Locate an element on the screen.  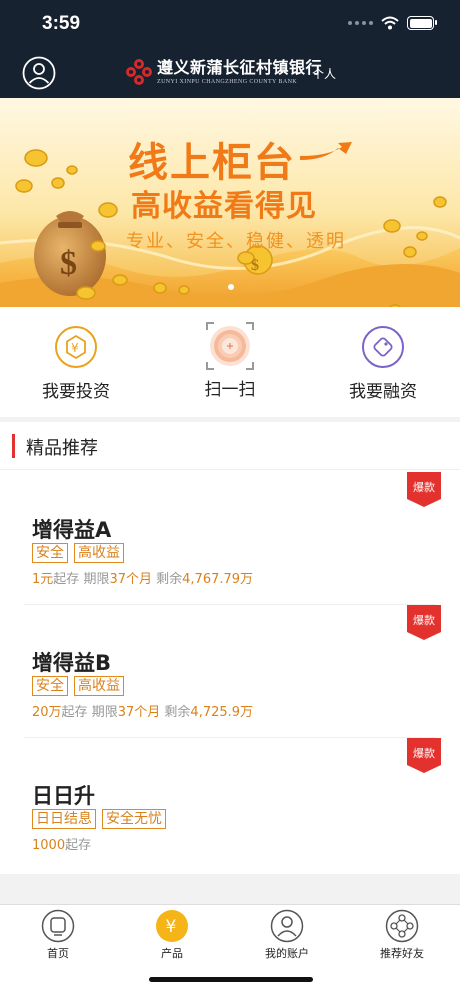
product-tag: 安全无忧 is located at coordinates (134, 819).